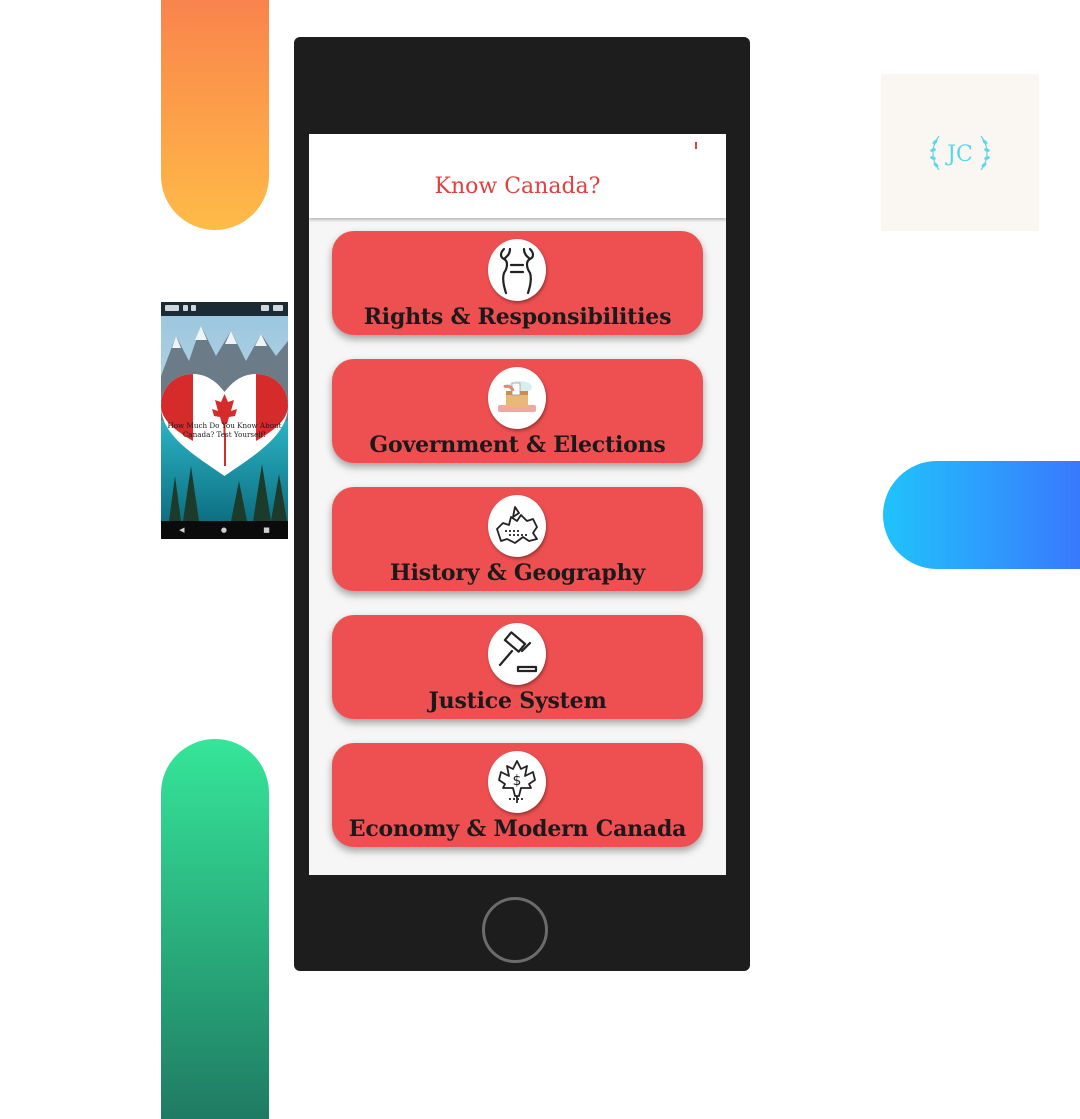 This screenshot has width=1080, height=1119. Describe the element at coordinates (517, 398) in the screenshot. I see `ballot-box-icon` at that location.